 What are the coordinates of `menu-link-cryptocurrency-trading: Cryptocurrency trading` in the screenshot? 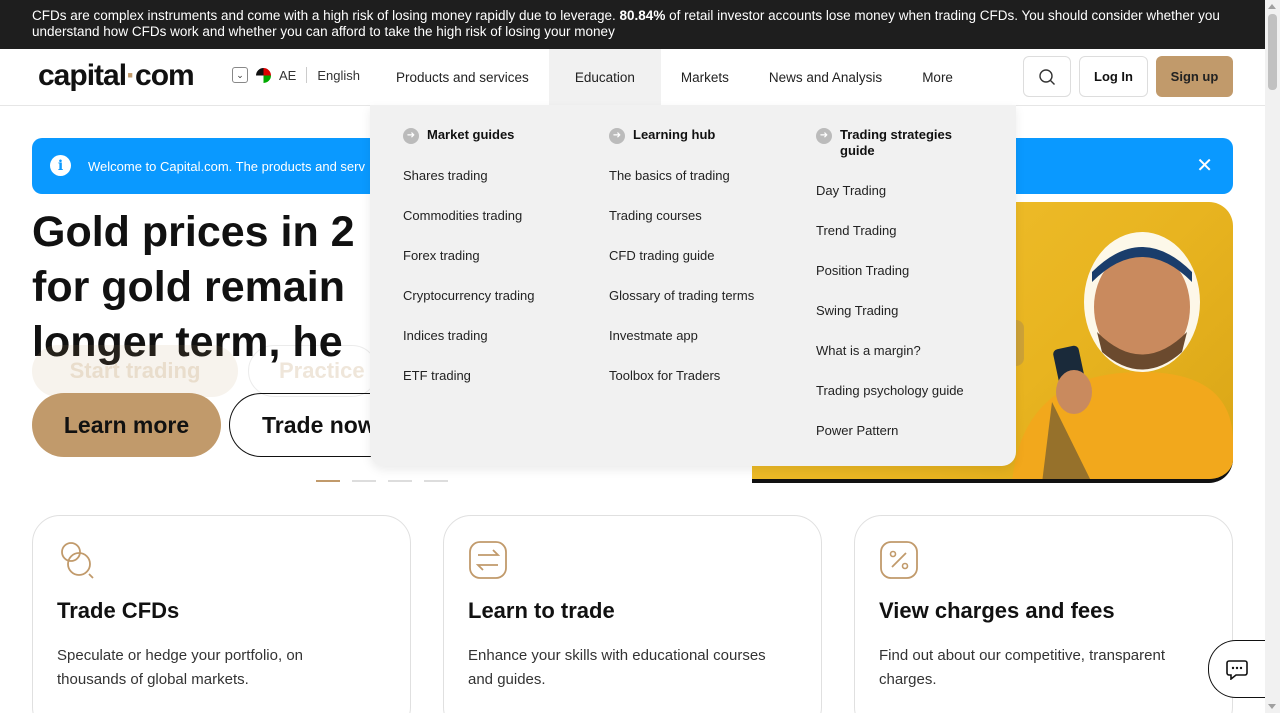 It's located at (469, 307).